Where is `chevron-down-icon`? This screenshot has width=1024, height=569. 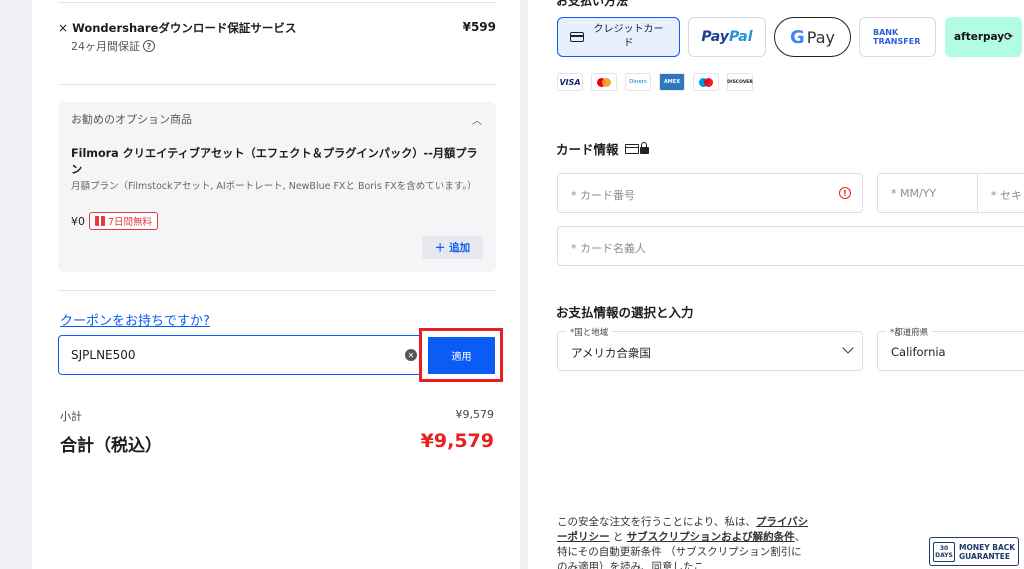
chevron-down-icon is located at coordinates (848, 348).